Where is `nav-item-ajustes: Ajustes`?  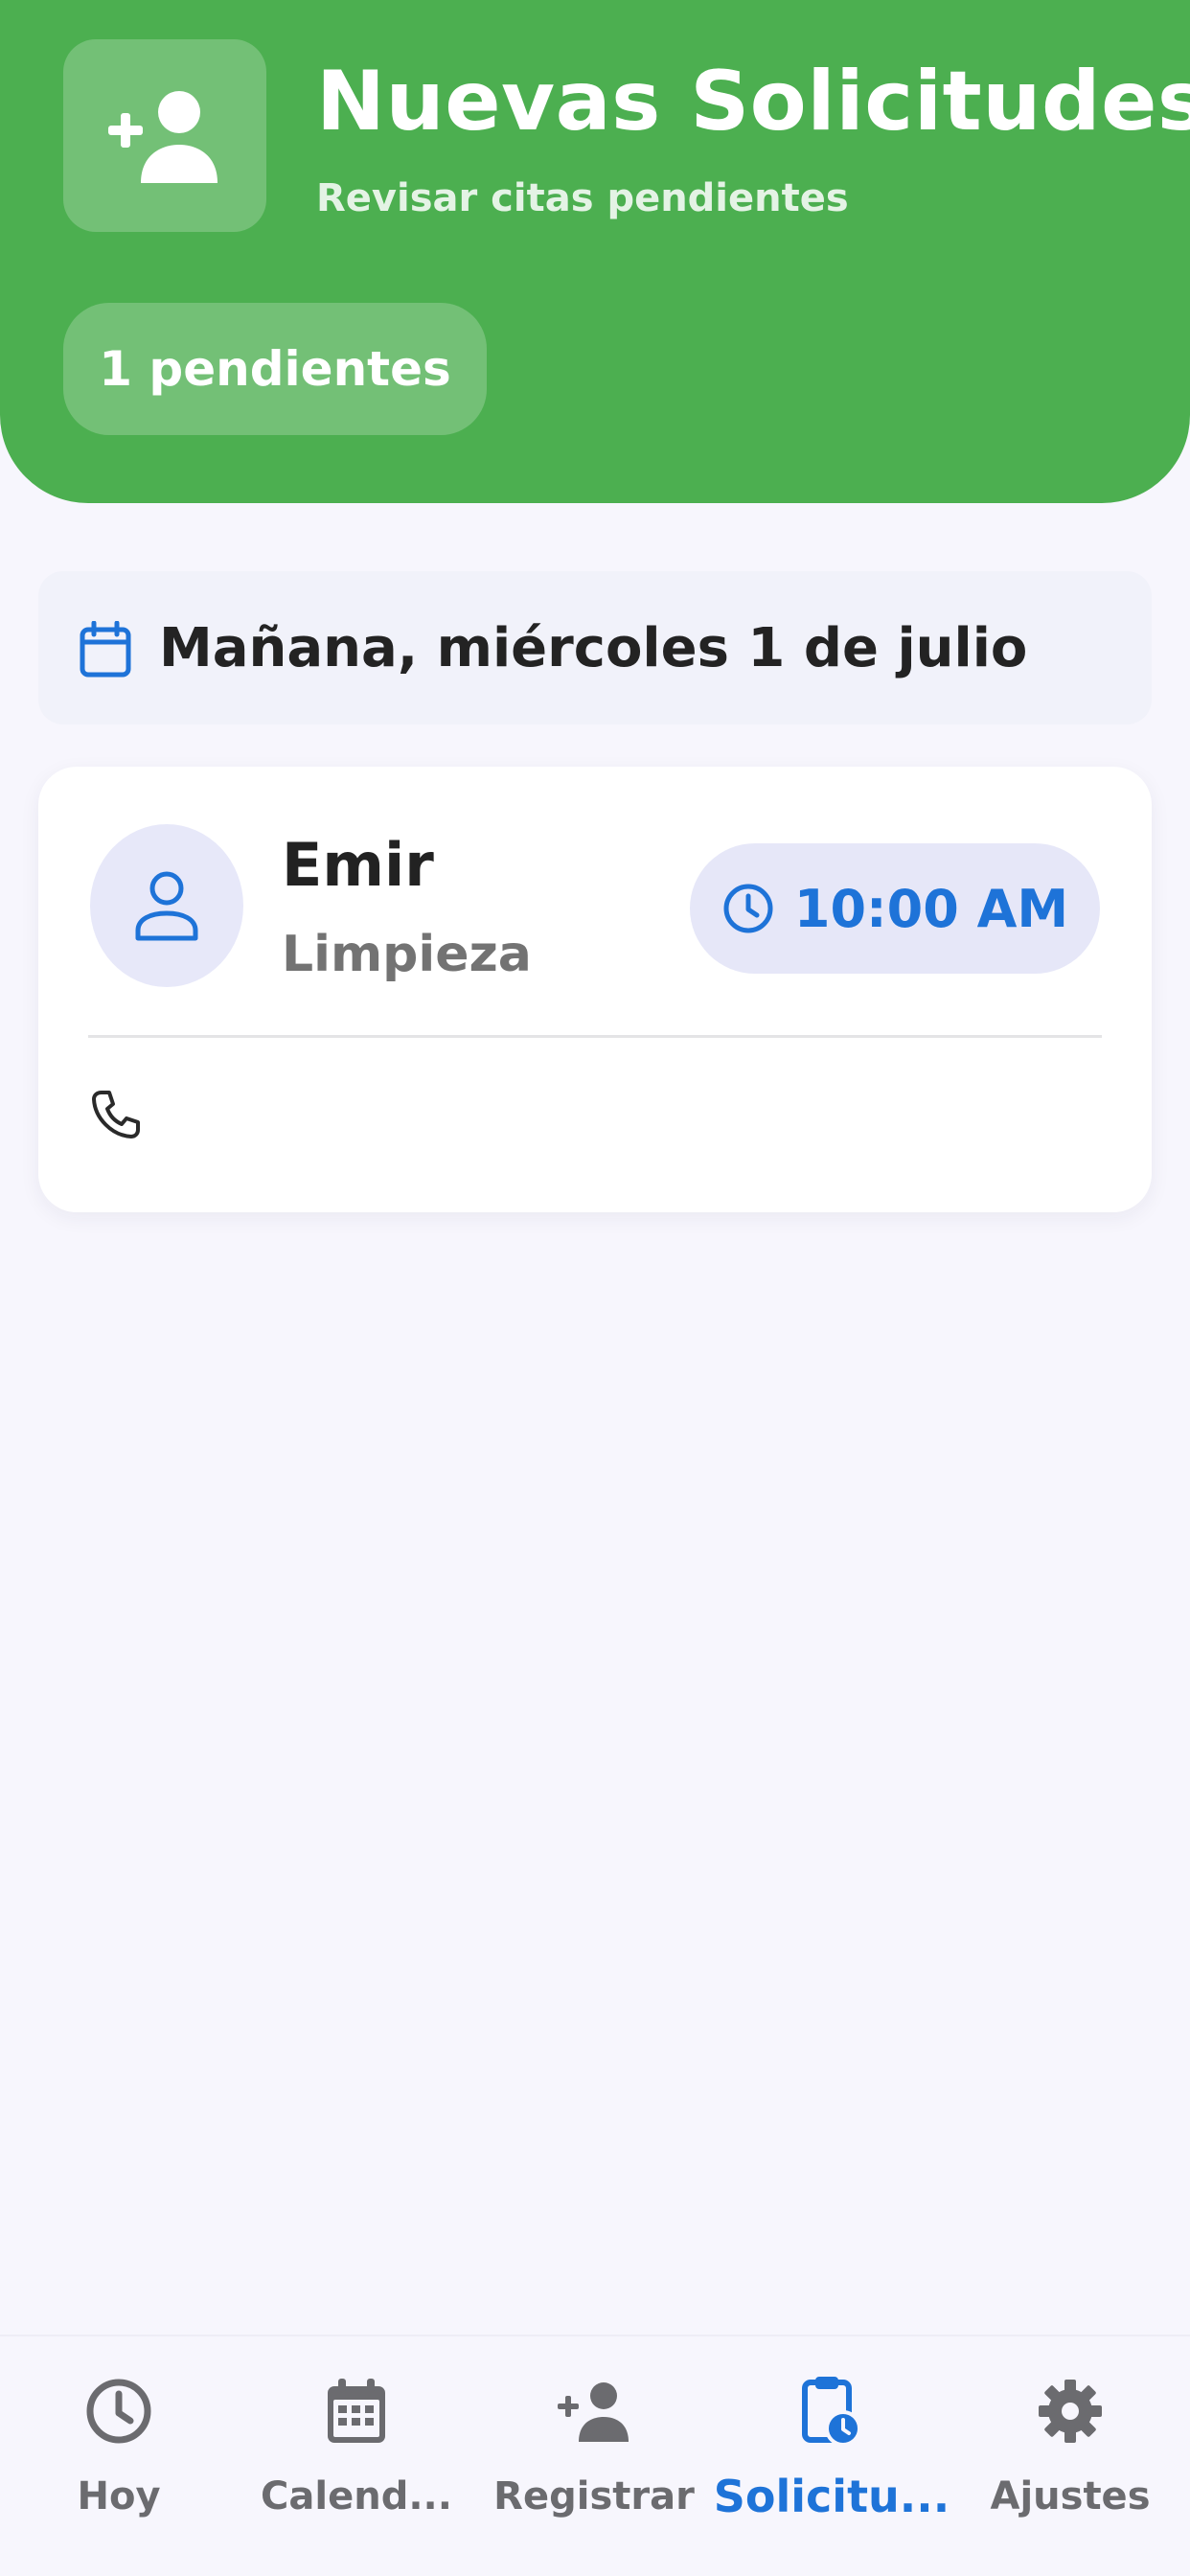 nav-item-ajustes: Ajustes is located at coordinates (1070, 2456).